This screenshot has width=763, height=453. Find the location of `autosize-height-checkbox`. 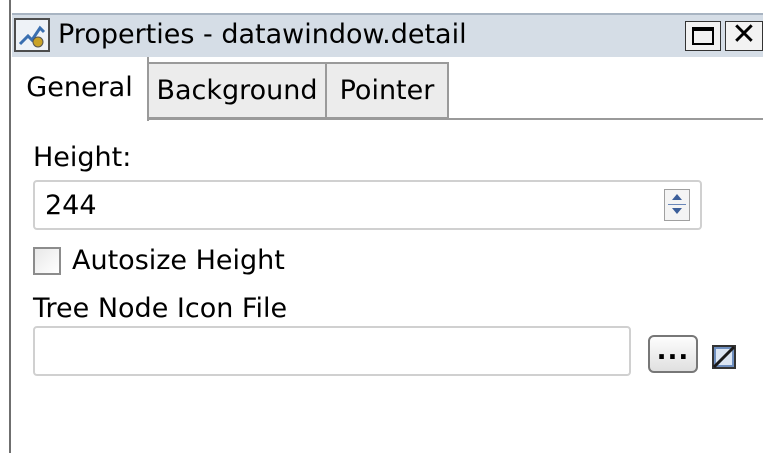

autosize-height-checkbox is located at coordinates (47, 261).